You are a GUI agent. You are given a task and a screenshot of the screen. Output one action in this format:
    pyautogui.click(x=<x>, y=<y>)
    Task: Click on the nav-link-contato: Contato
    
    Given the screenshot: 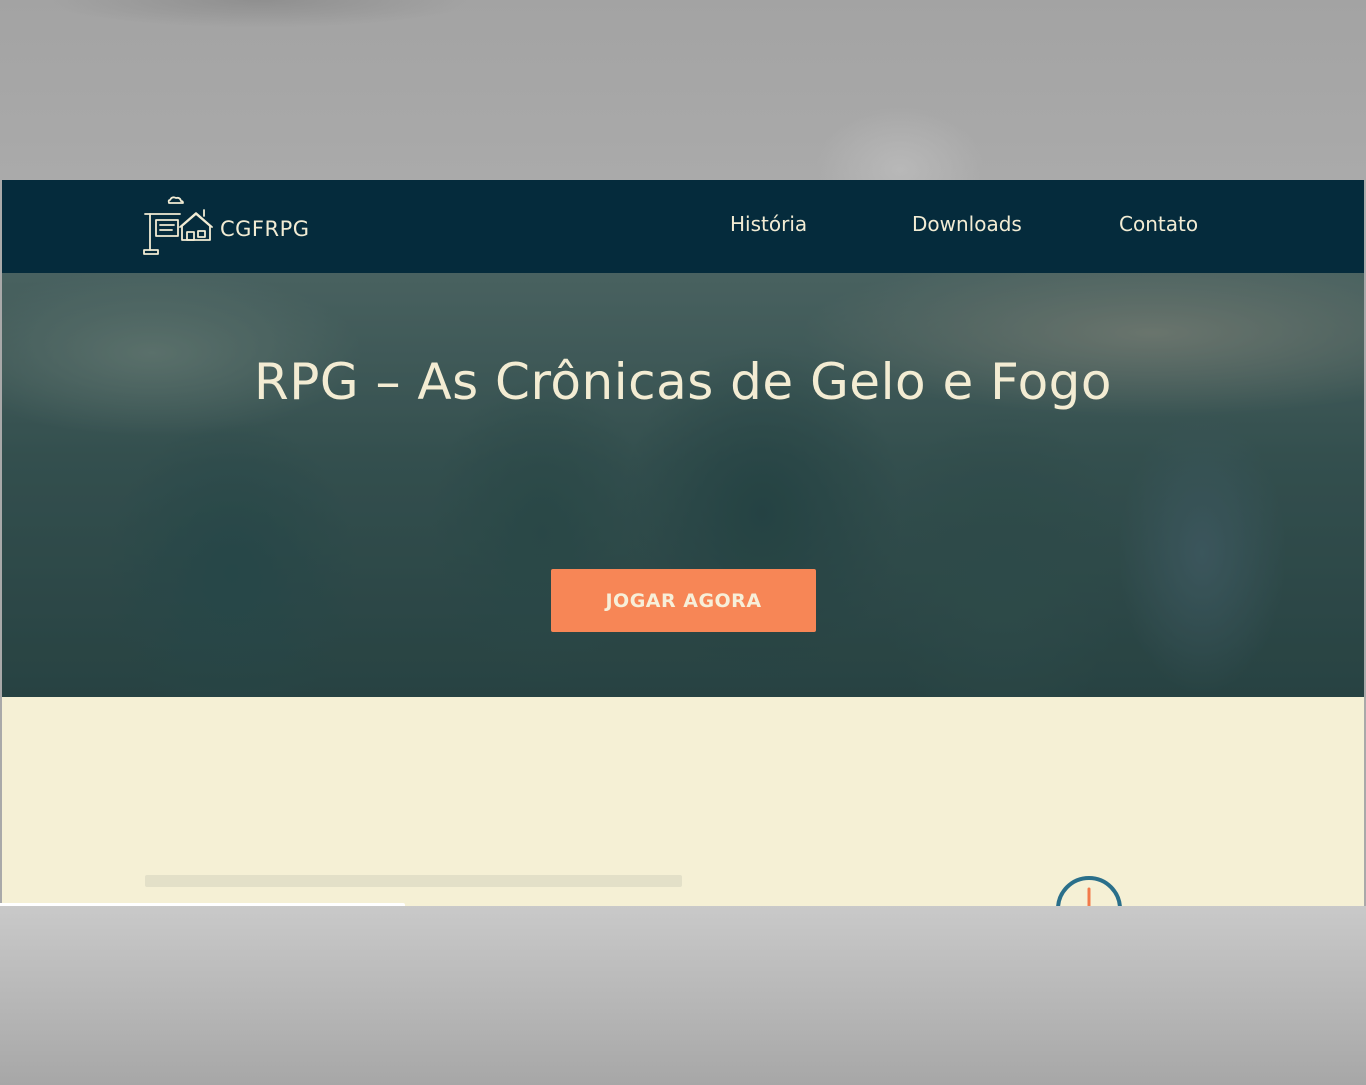 What is the action you would take?
    pyautogui.click(x=1158, y=224)
    